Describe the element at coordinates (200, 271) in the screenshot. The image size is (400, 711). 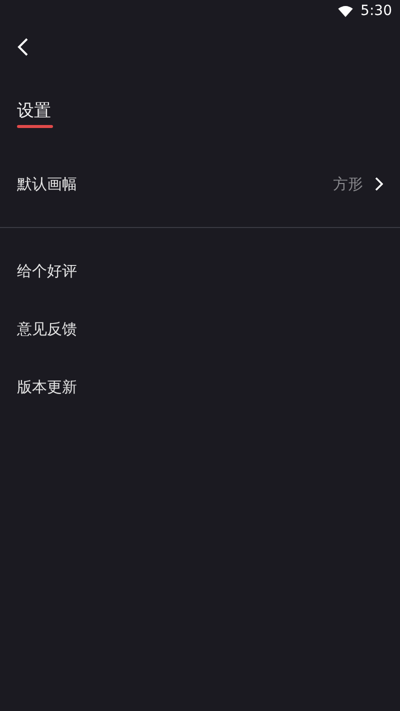
I see `menu-item: 给个好评` at that location.